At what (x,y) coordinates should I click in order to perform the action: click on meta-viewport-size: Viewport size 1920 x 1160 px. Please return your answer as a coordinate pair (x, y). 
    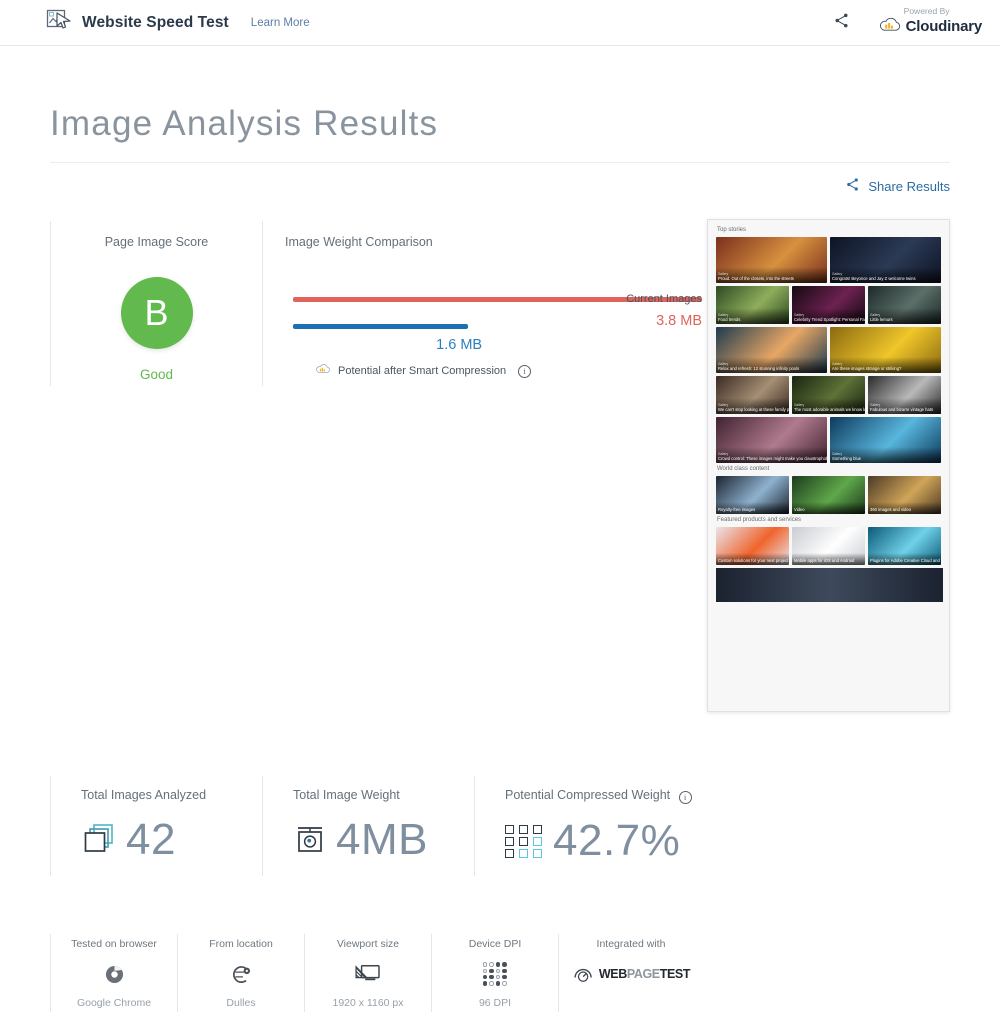
    Looking at the image, I should click on (367, 973).